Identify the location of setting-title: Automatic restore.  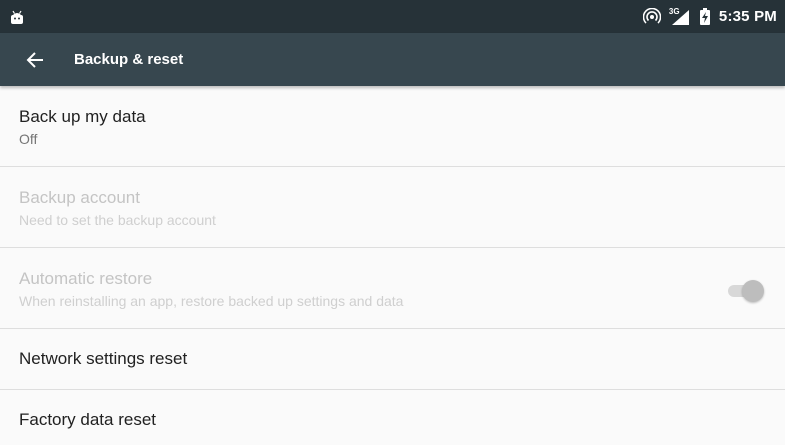
(86, 278).